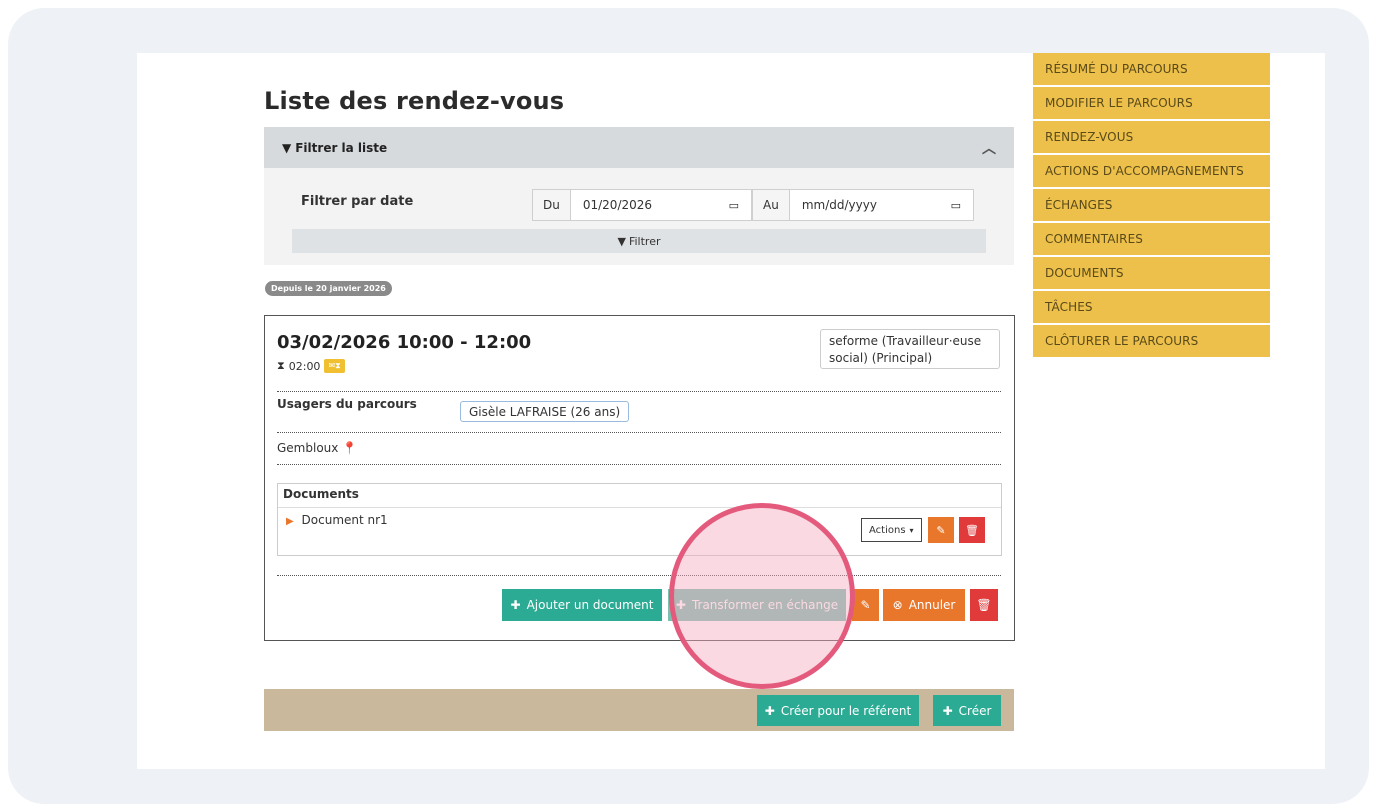  I want to click on nav-item-actions: ACTIONS D'ACCOMPAGNEMENTS, so click(1151, 171).